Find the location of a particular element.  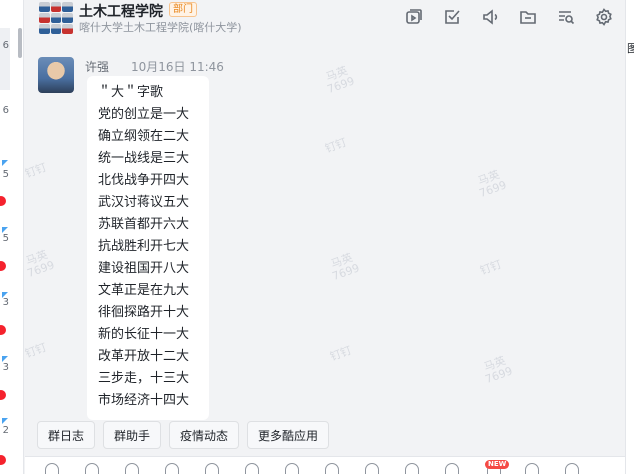

message-line: 统一战线是三大 is located at coordinates (144, 158).